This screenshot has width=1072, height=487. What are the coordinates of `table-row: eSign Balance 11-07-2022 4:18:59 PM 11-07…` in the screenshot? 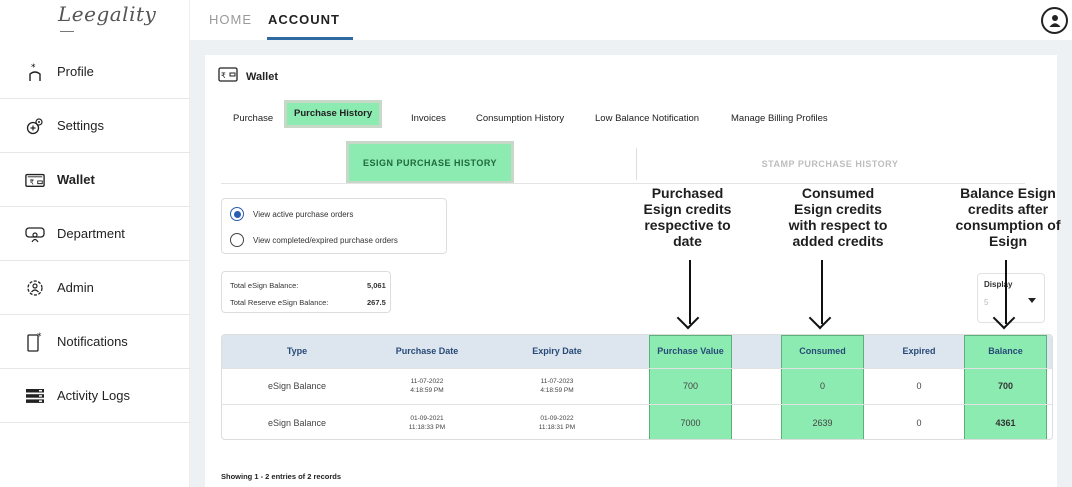 It's located at (637, 386).